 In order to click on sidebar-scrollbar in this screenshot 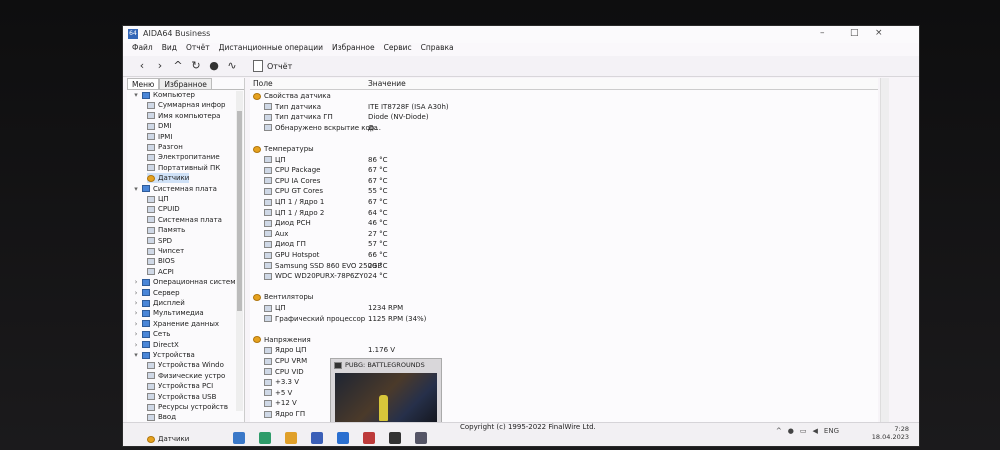, I will do `click(239, 251)`.